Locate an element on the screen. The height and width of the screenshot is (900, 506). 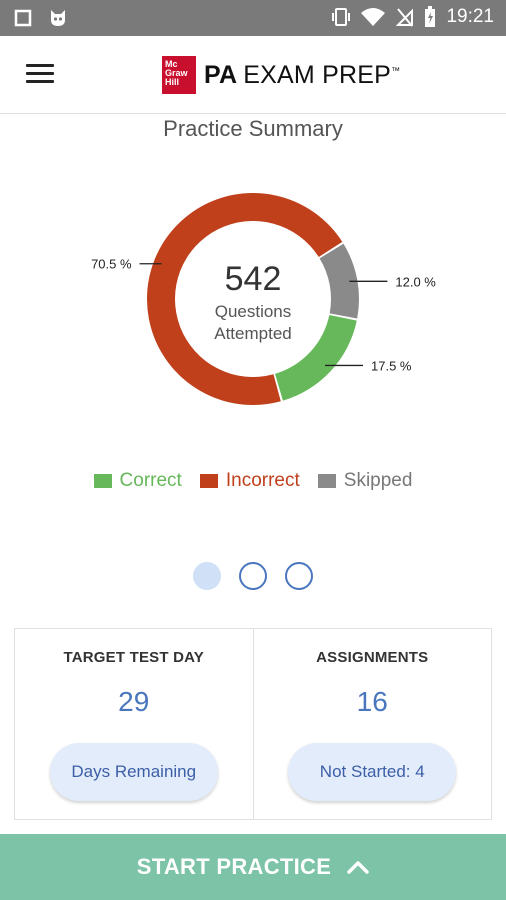
slice-label-skipped: 12.0 % is located at coordinates (415, 281).